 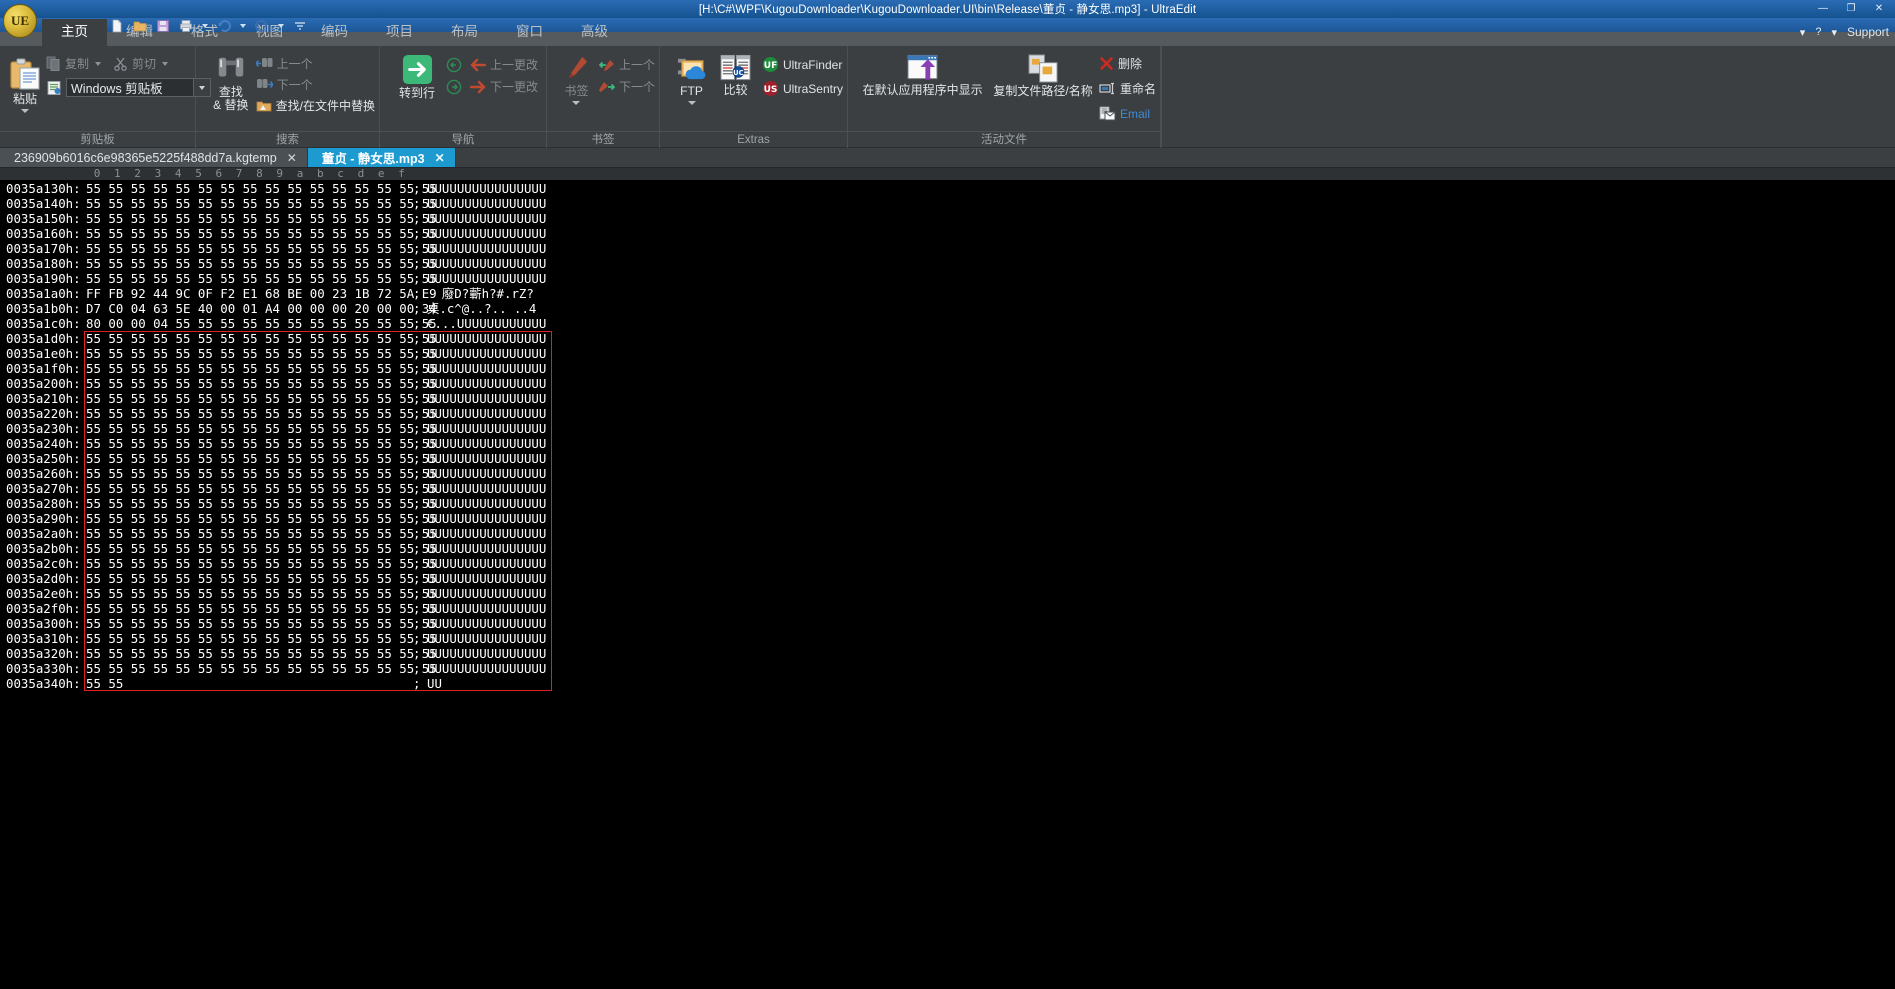 What do you see at coordinates (626, 64) in the screenshot?
I see `bookmark-prev-button: 上一个` at bounding box center [626, 64].